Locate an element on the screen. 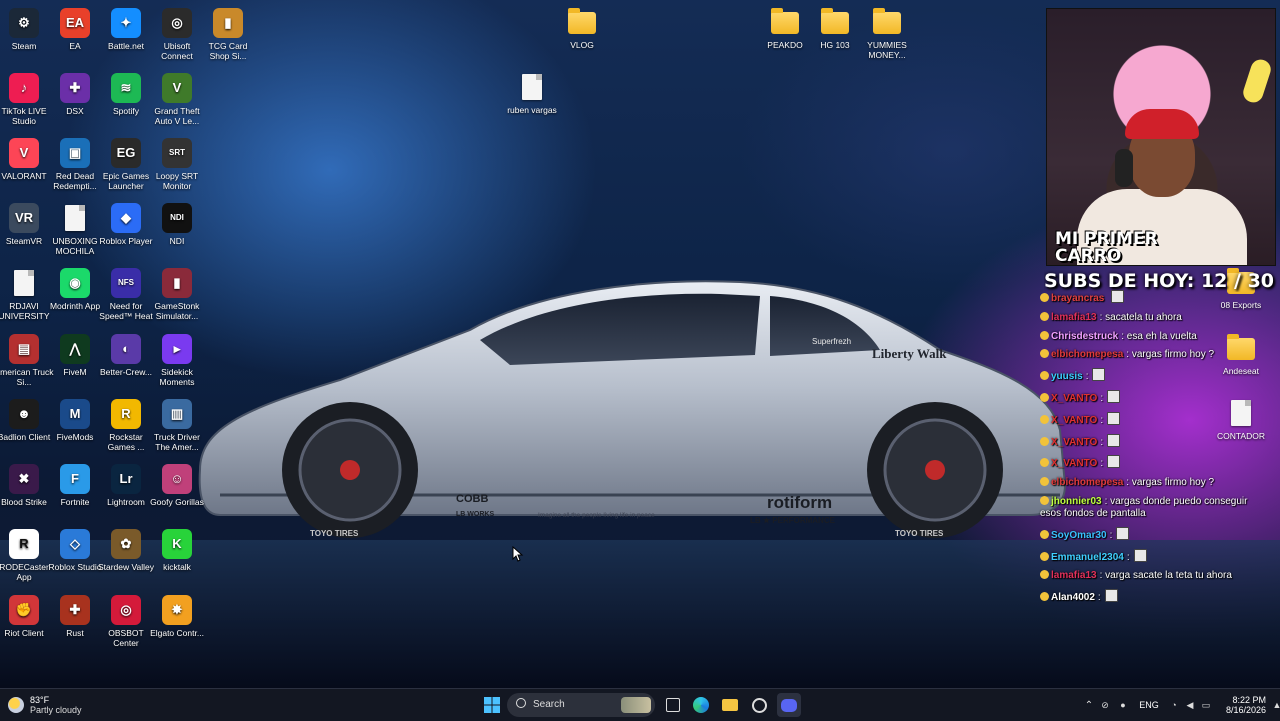 This screenshot has width=1280, height=721. clock-time: 8:22 PM is located at coordinates (1249, 700).